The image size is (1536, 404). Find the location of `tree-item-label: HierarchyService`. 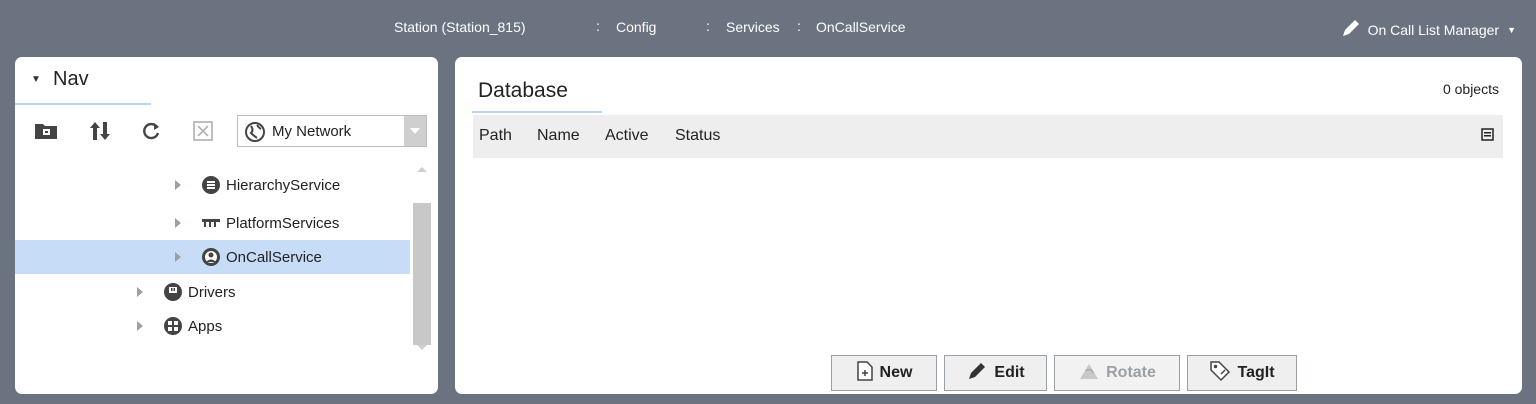

tree-item-label: HierarchyService is located at coordinates (283, 185).